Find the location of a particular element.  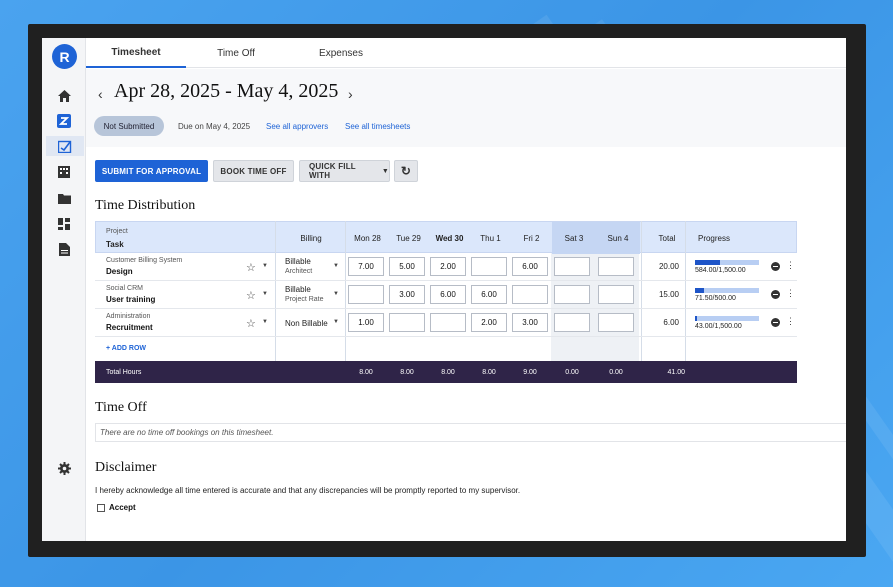

header-billing: Billing is located at coordinates (311, 238).